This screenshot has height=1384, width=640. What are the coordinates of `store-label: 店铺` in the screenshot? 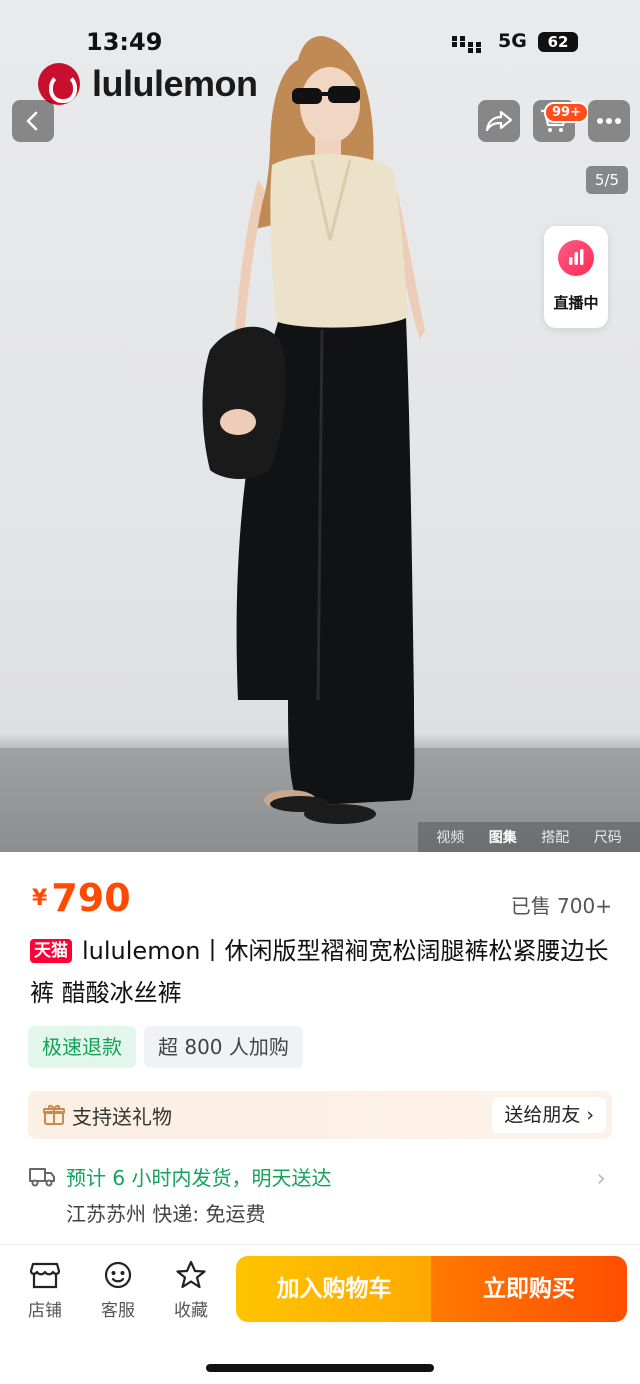 It's located at (45, 1311).